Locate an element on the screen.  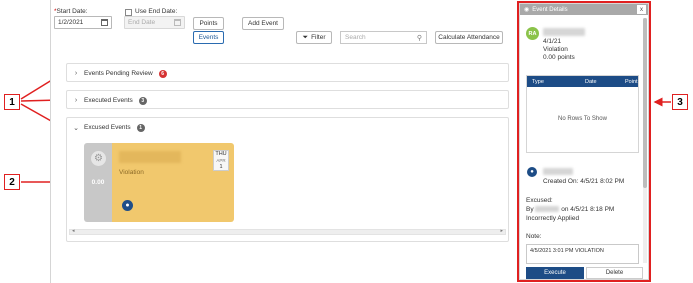
callout-3: 3 is located at coordinates (680, 102).